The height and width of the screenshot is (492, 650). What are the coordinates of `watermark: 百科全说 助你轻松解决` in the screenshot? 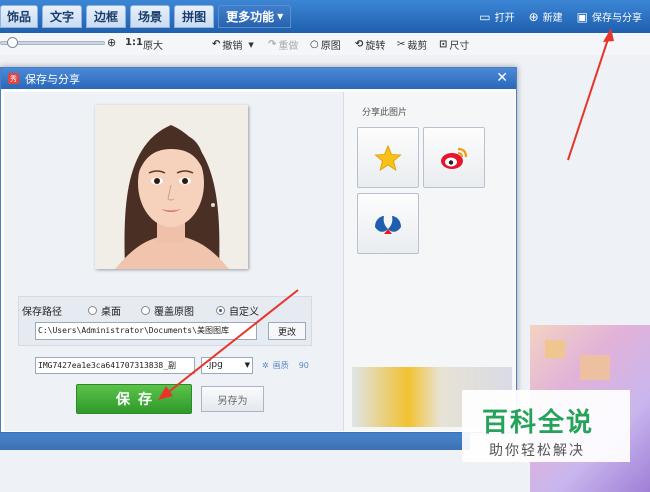 It's located at (546, 426).